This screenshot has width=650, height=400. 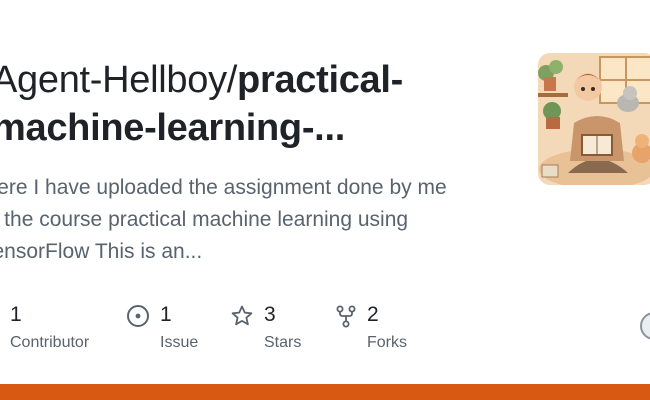 I want to click on issue-opened-icon, so click(x=138, y=316).